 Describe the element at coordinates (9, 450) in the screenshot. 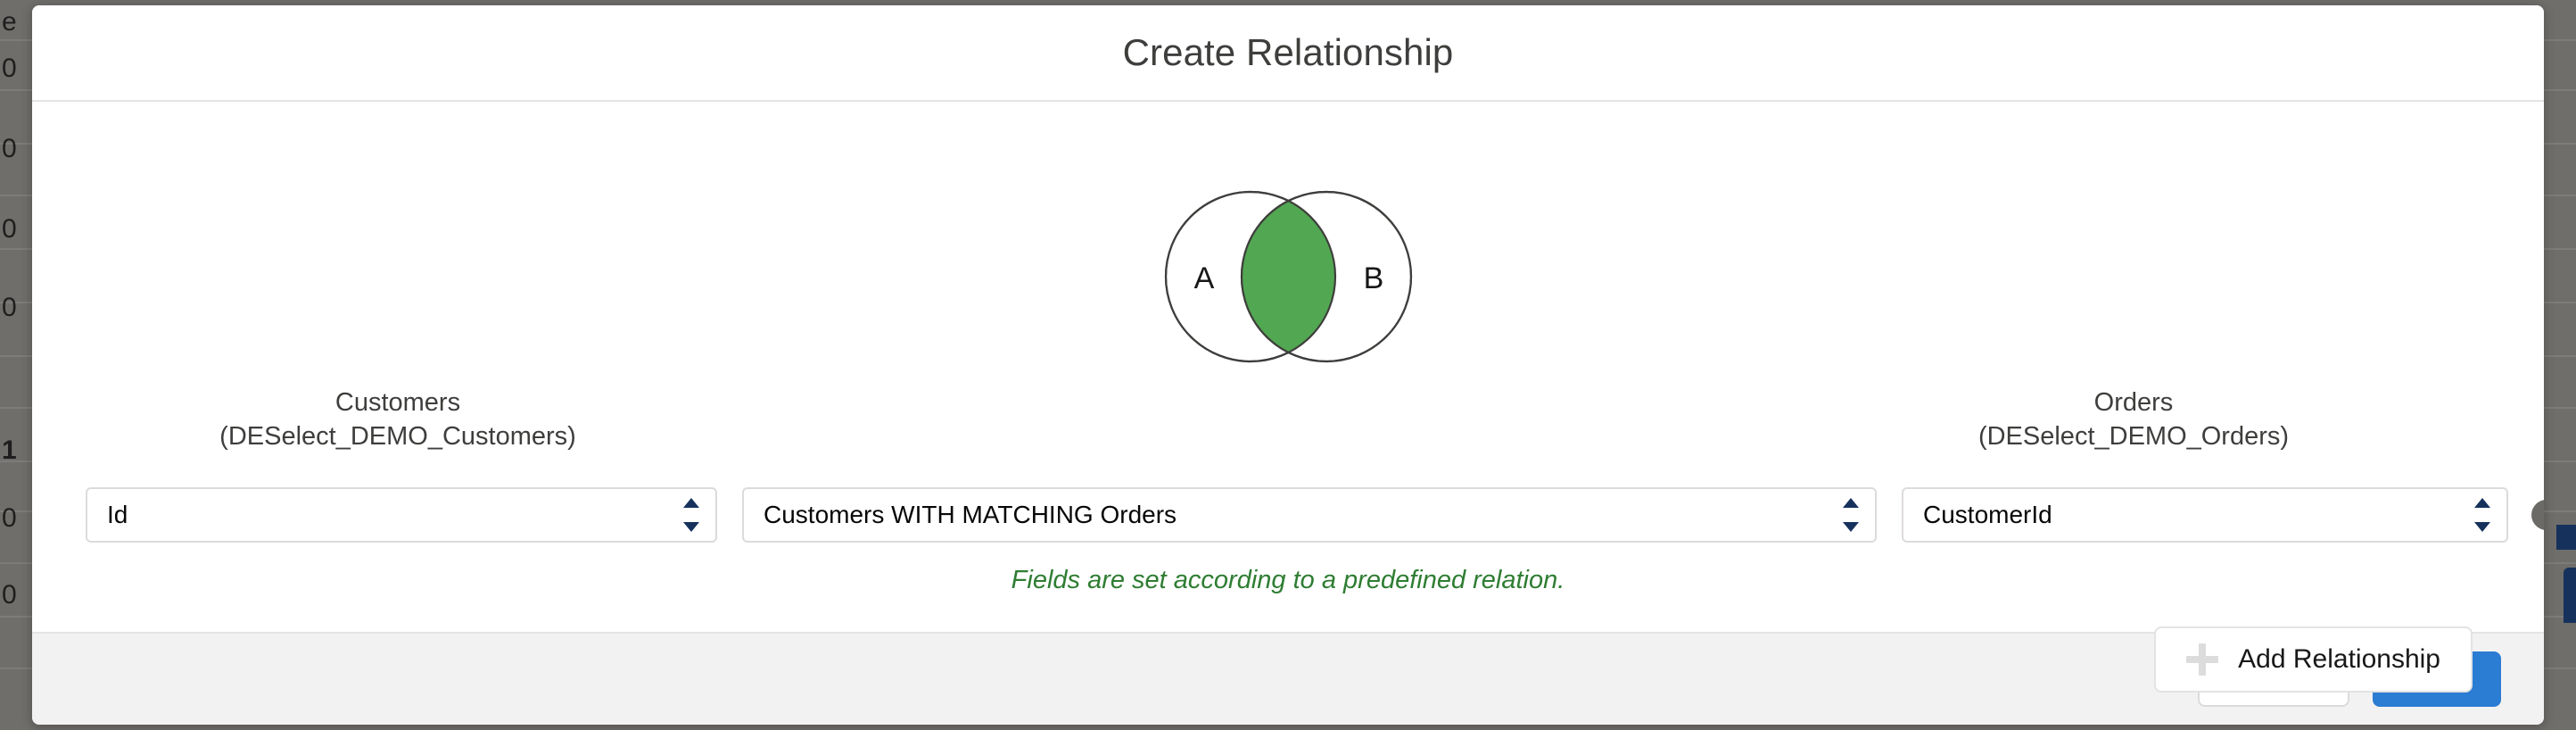

I see `background-glyph: 1` at that location.